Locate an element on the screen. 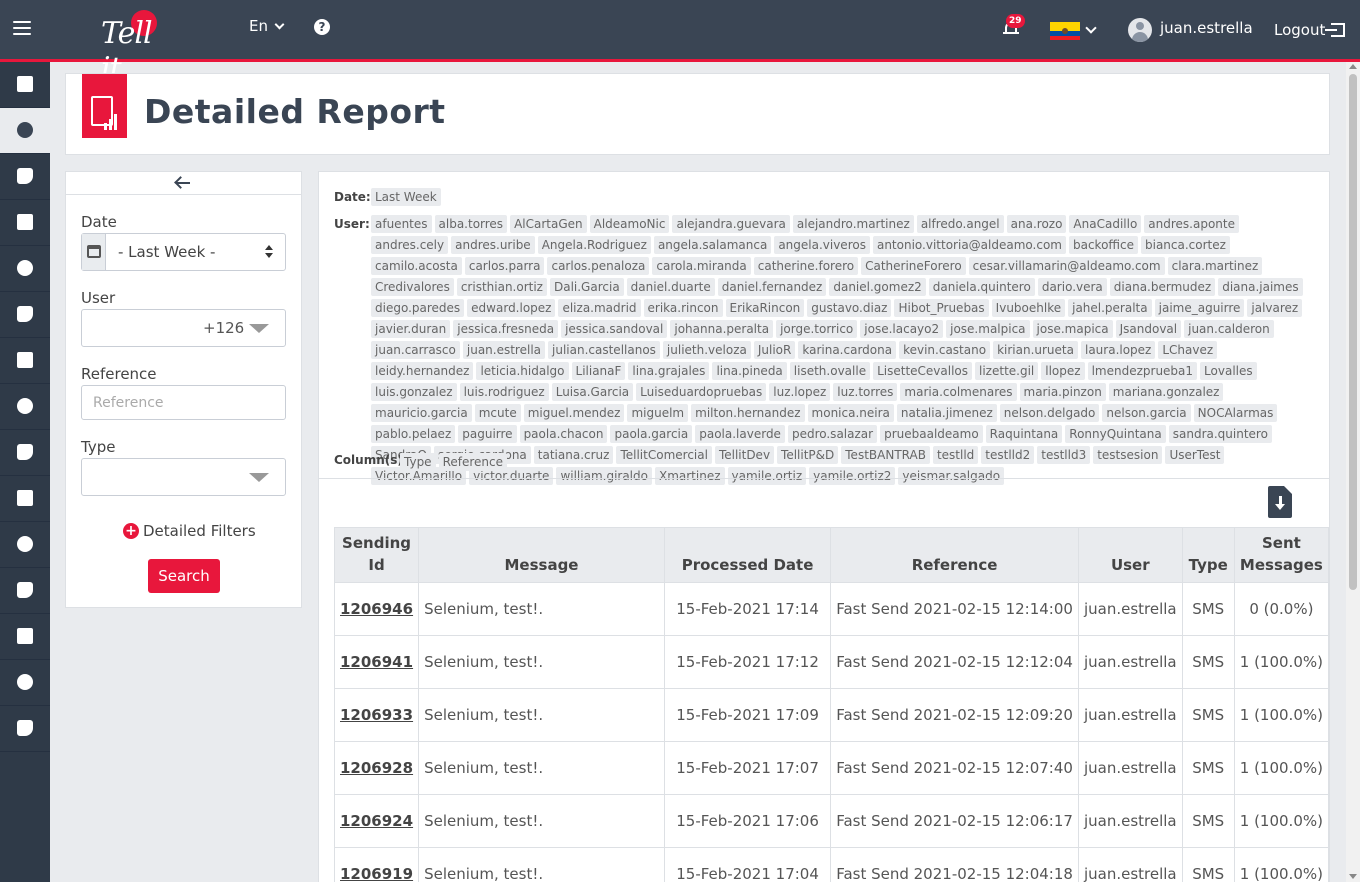 The width and height of the screenshot is (1360, 882). sending-id-link: 1206933 is located at coordinates (376, 715).